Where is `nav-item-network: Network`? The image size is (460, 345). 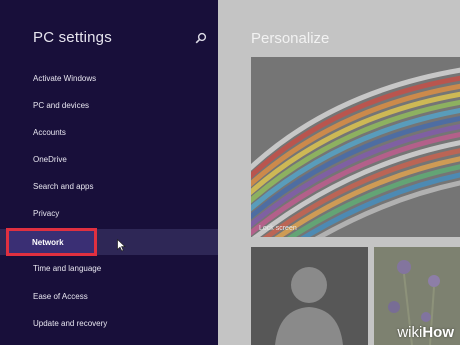
nav-item-network: Network is located at coordinates (51, 242).